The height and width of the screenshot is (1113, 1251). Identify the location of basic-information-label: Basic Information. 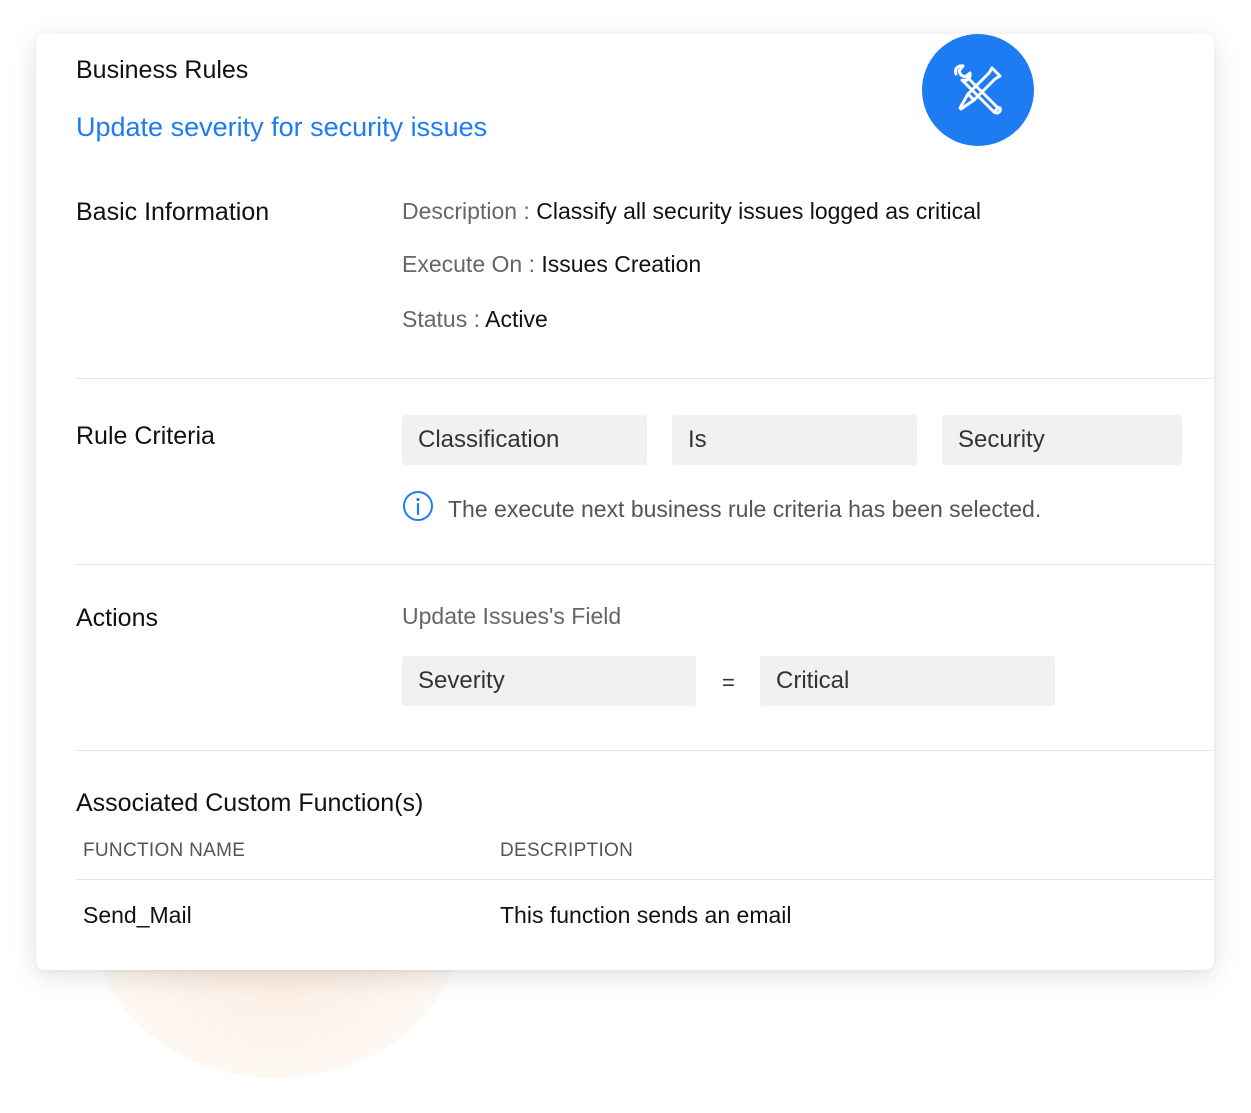
(173, 212).